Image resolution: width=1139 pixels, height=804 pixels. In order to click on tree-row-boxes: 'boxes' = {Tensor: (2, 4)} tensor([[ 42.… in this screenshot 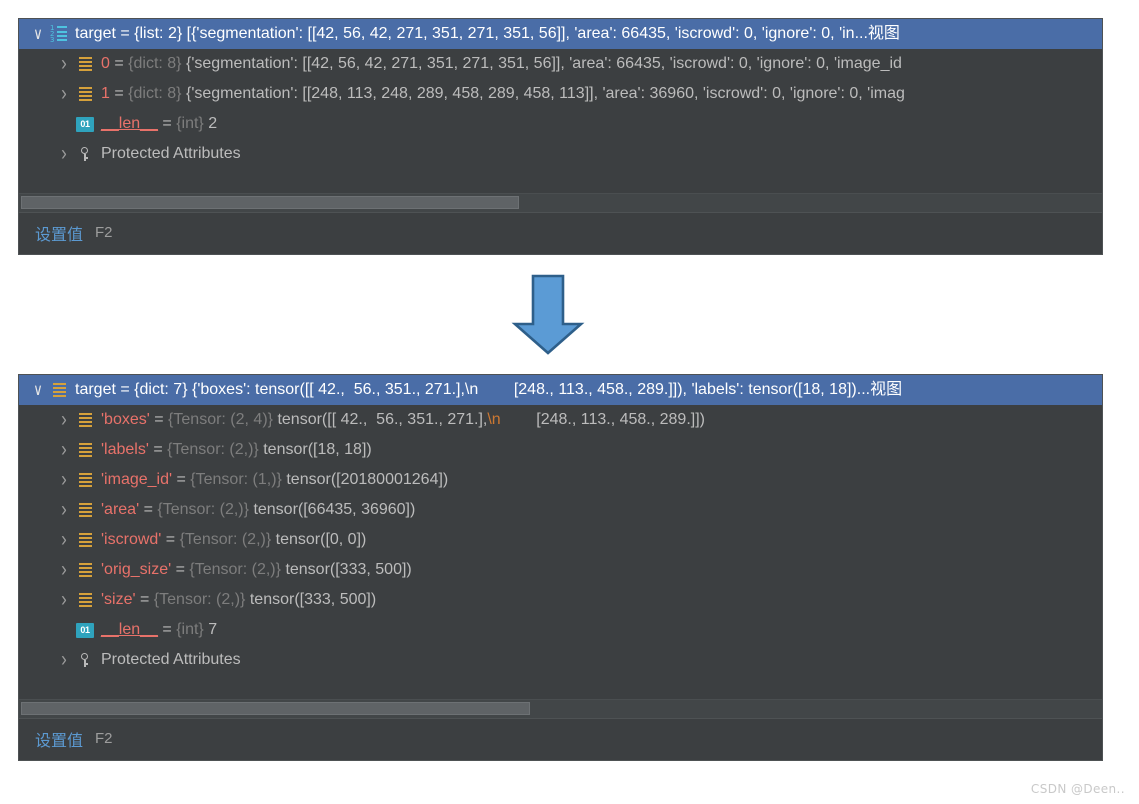, I will do `click(560, 420)`.